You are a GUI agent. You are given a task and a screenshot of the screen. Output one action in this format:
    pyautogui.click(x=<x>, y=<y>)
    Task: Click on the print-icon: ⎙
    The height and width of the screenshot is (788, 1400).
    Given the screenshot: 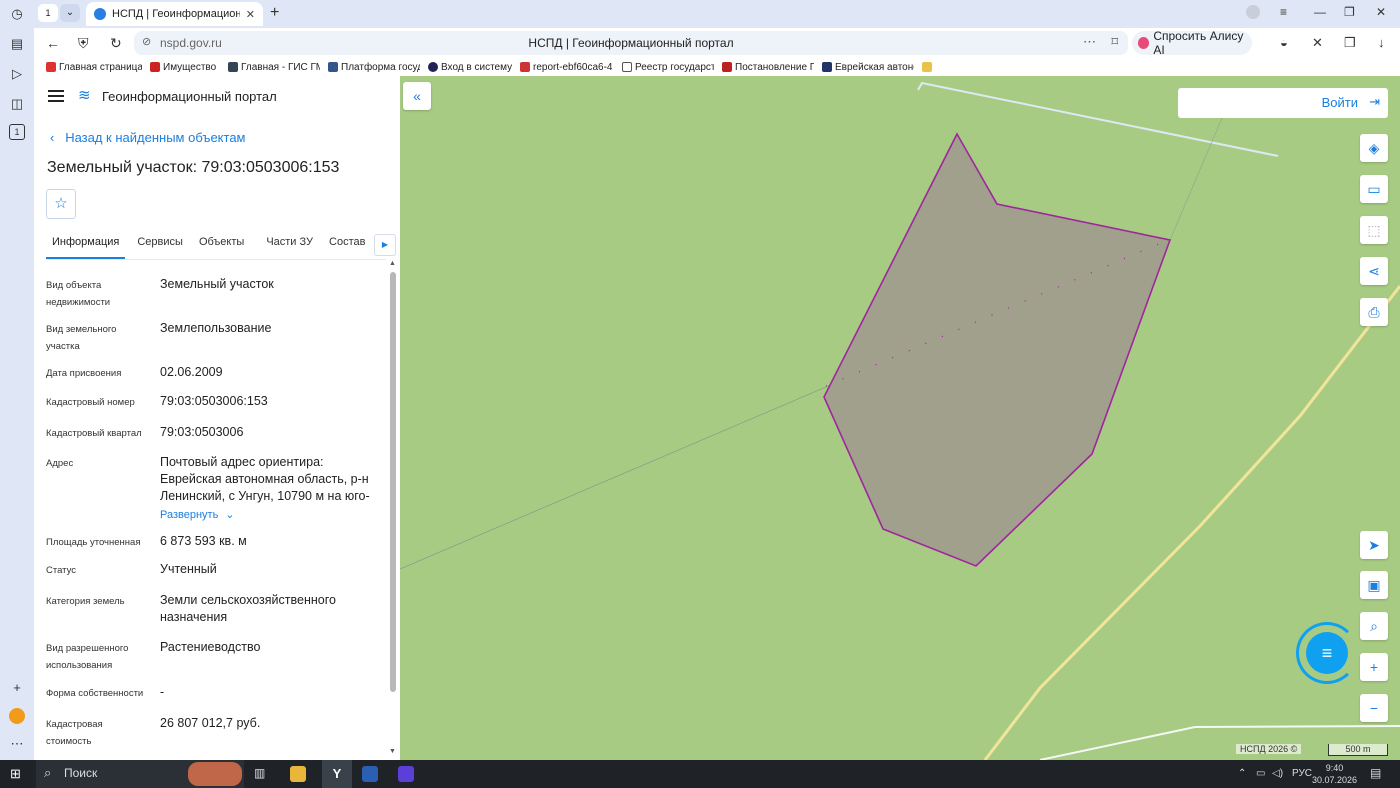 What is the action you would take?
    pyautogui.click(x=1374, y=312)
    